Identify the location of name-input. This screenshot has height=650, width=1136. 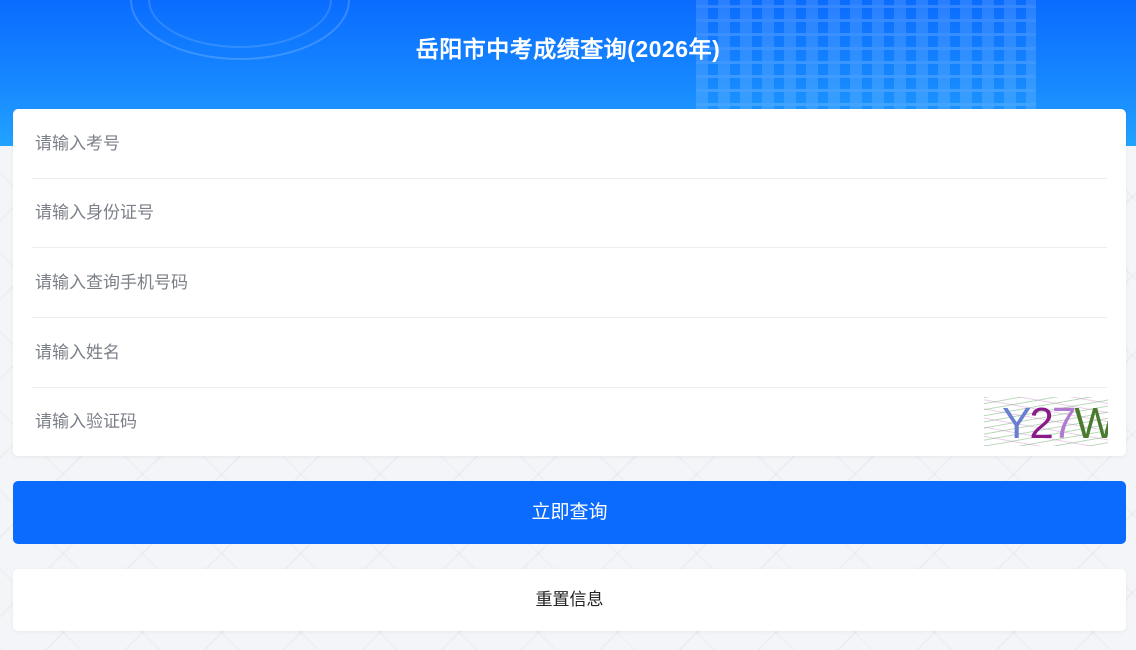
(569, 352).